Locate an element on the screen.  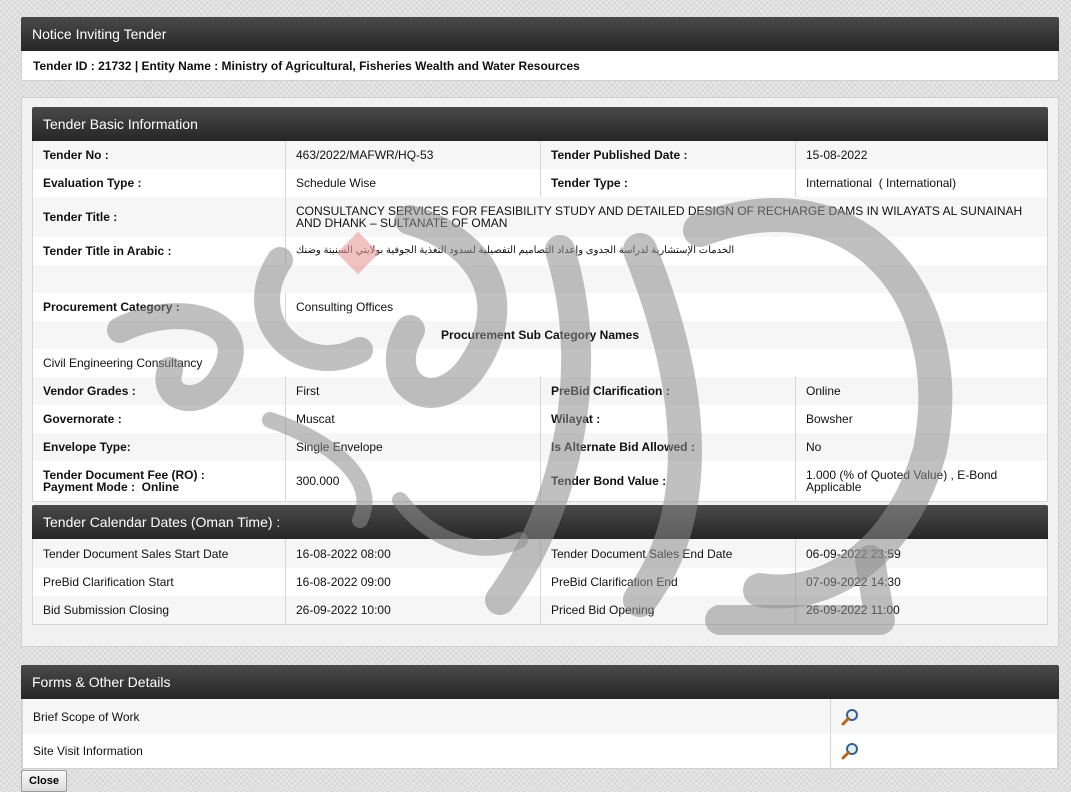
sub-category-value: Civil Engineering Consultancy is located at coordinates (540, 363).